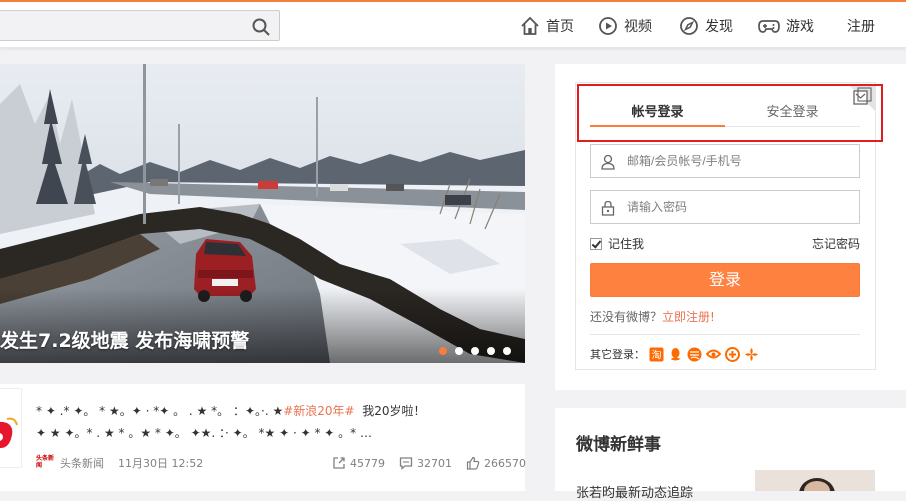 This screenshot has height=501, width=906. What do you see at coordinates (394, 411) in the screenshot?
I see `feed-text-suffix: 我20岁啦！` at bounding box center [394, 411].